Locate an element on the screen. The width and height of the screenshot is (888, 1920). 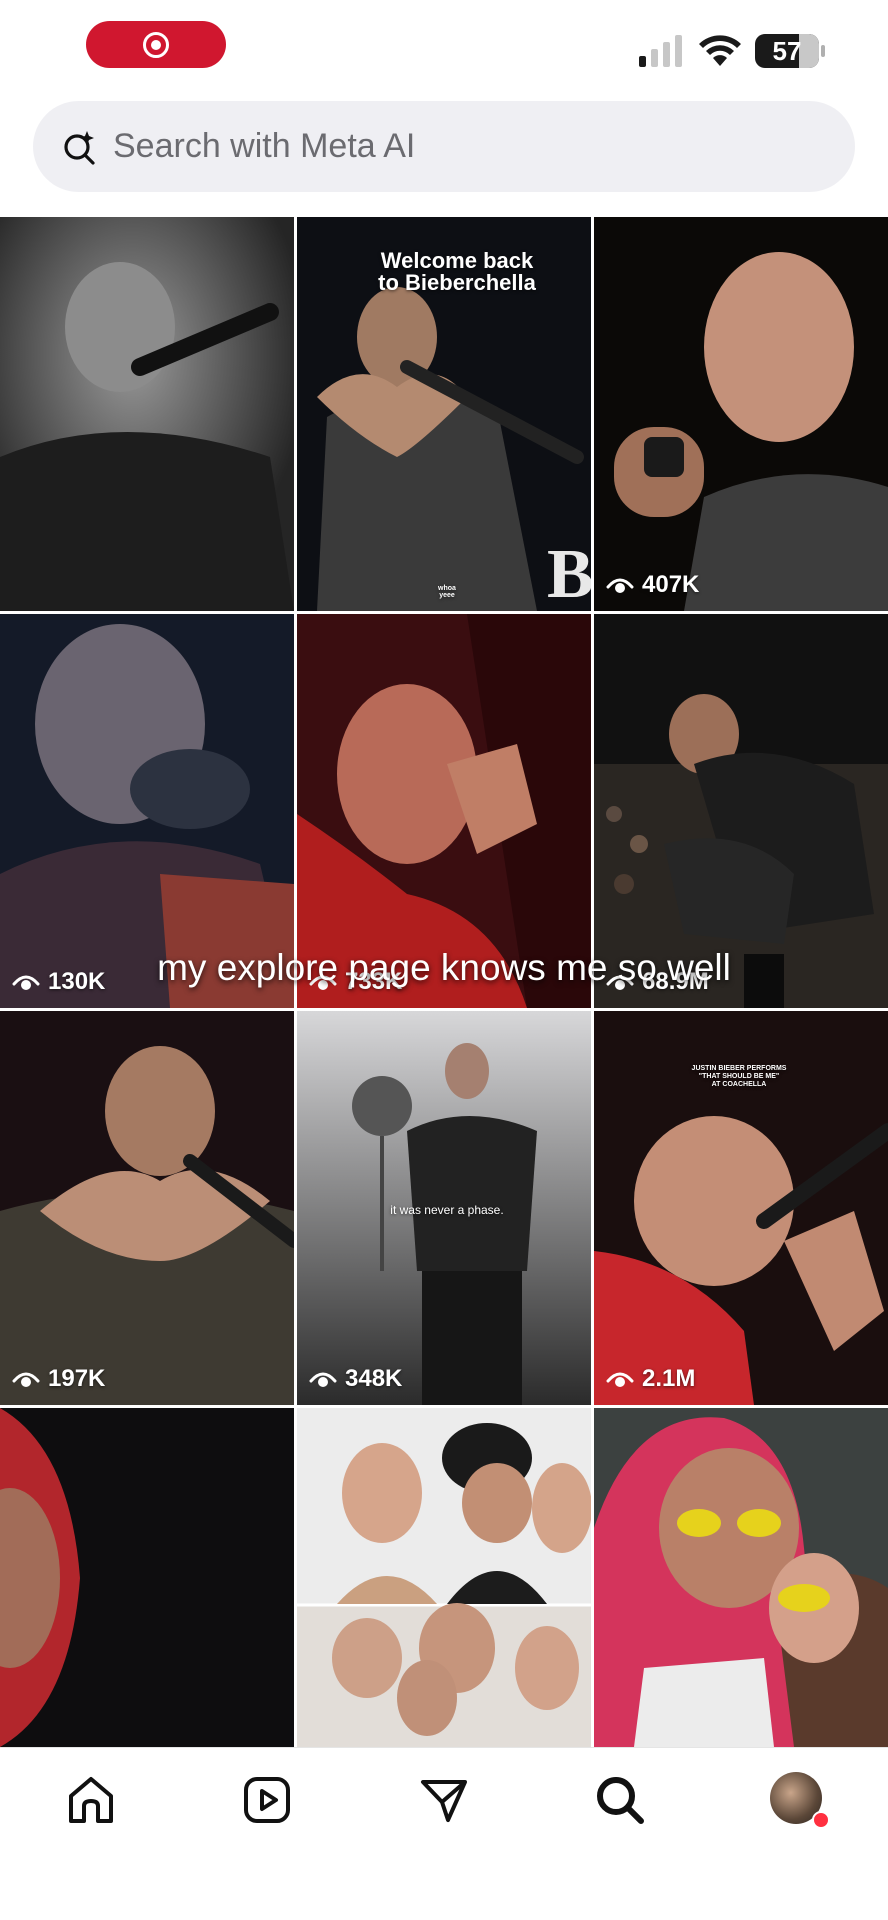
status-bar: 57 is located at coordinates (444, 48).